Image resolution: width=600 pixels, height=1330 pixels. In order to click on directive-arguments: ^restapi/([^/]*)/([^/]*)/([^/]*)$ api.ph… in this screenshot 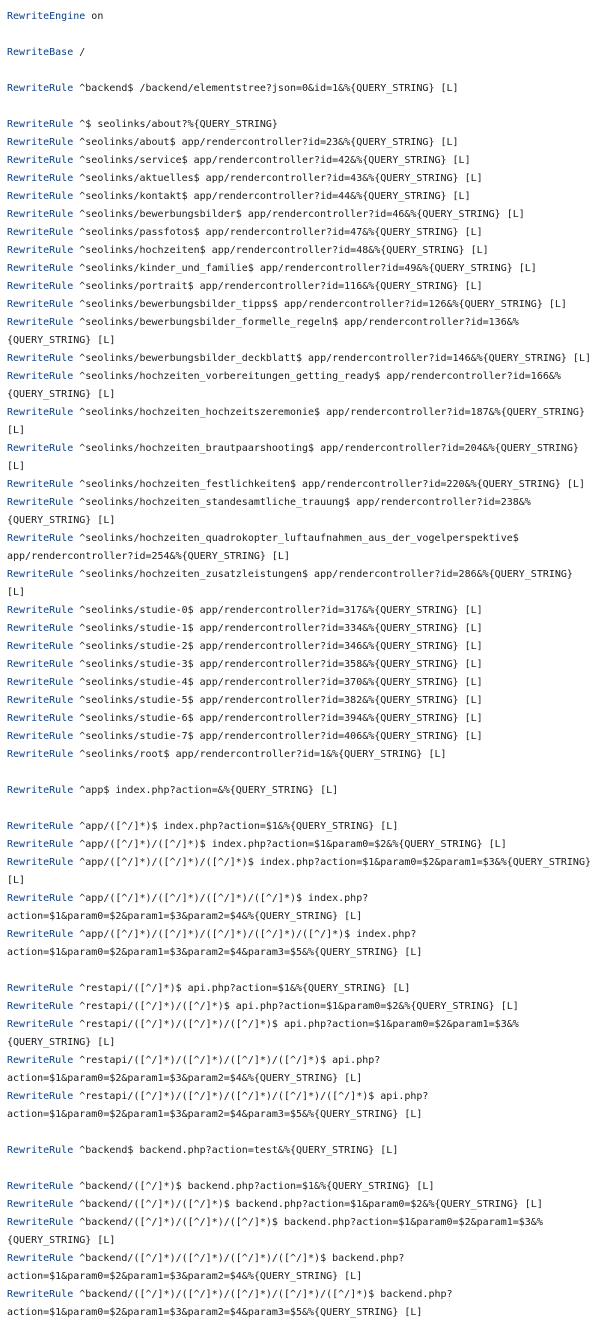, I will do `click(296, 1024)`.